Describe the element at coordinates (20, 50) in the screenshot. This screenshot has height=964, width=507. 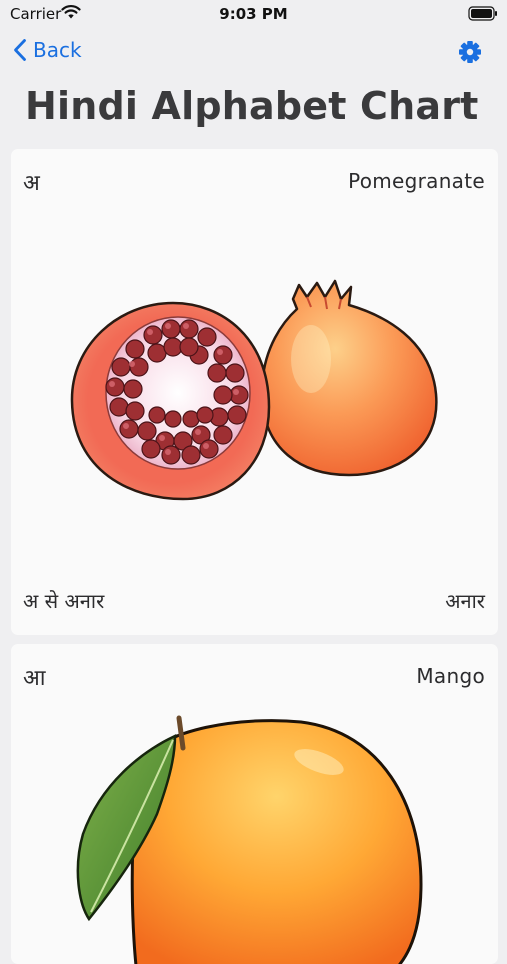
I see `chevron-left-icon` at that location.